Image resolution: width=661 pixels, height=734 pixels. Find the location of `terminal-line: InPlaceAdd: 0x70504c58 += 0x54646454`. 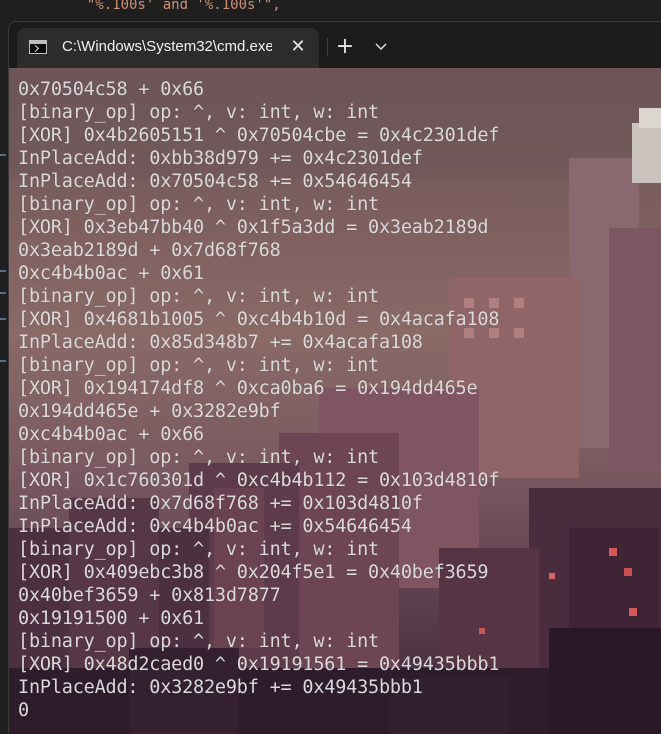

terminal-line: InPlaceAdd: 0x70504c58 += 0x54646454 is located at coordinates (215, 181).